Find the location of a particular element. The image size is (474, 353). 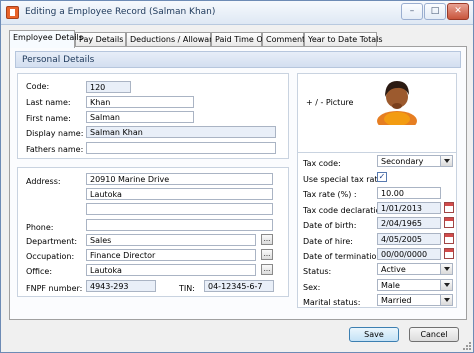

window-title: Editing a Employee Record (Salman Khan) is located at coordinates (120, 12).